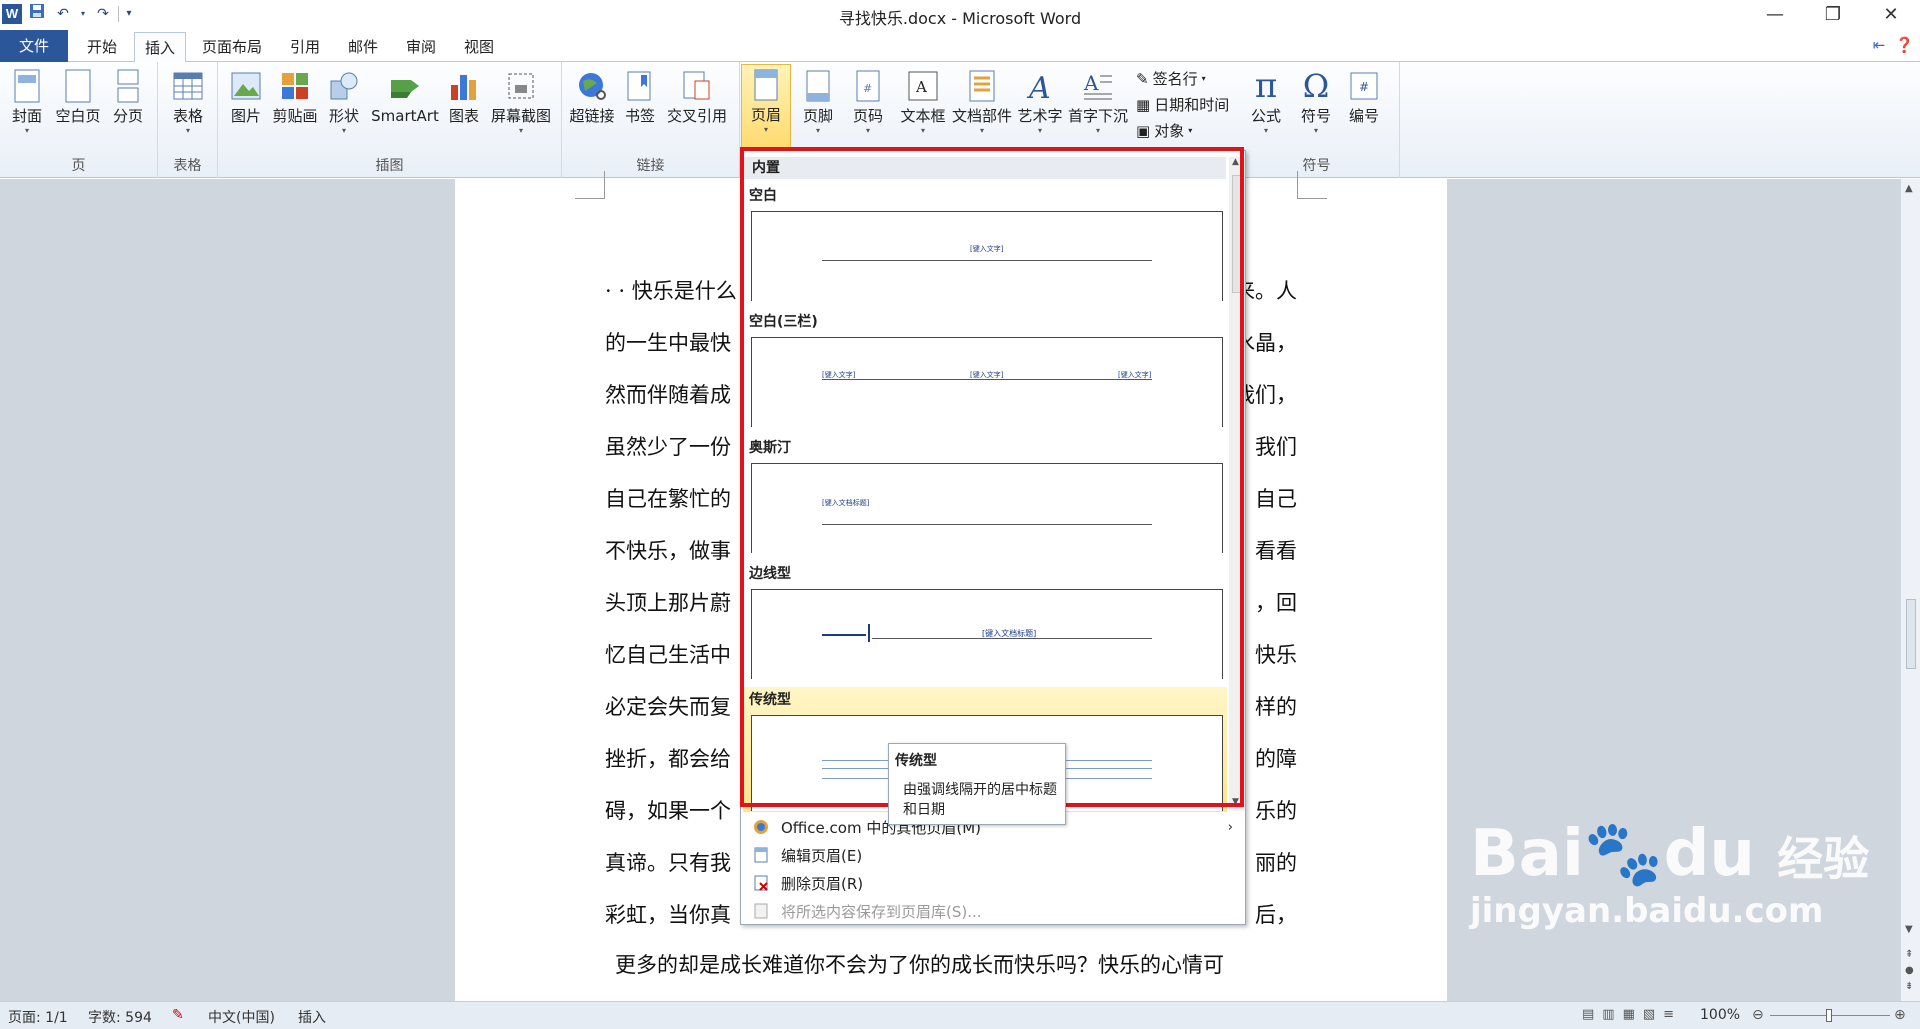  Describe the element at coordinates (960, 46) in the screenshot. I see `ribbon-tabs: 文件 开始 插入 页面布局 引用 邮件 审阅 视图` at that location.